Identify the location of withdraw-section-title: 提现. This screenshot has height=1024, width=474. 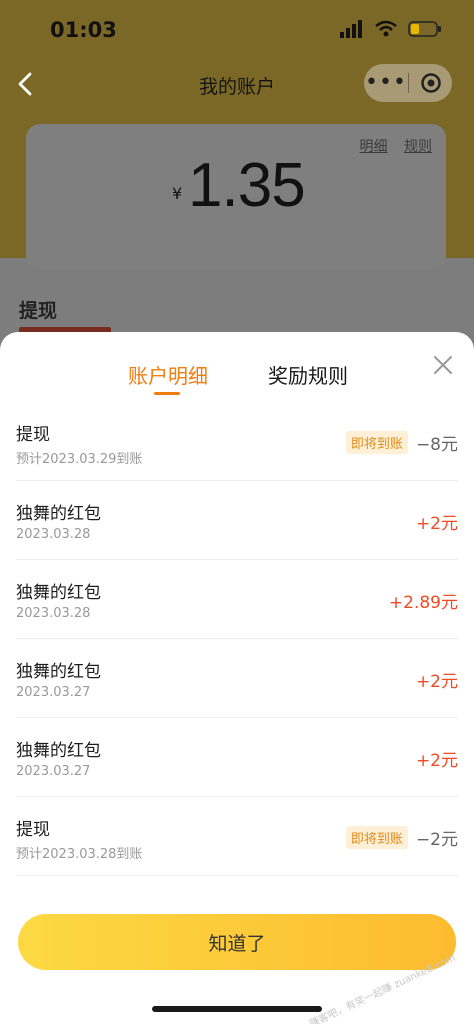
(38, 311).